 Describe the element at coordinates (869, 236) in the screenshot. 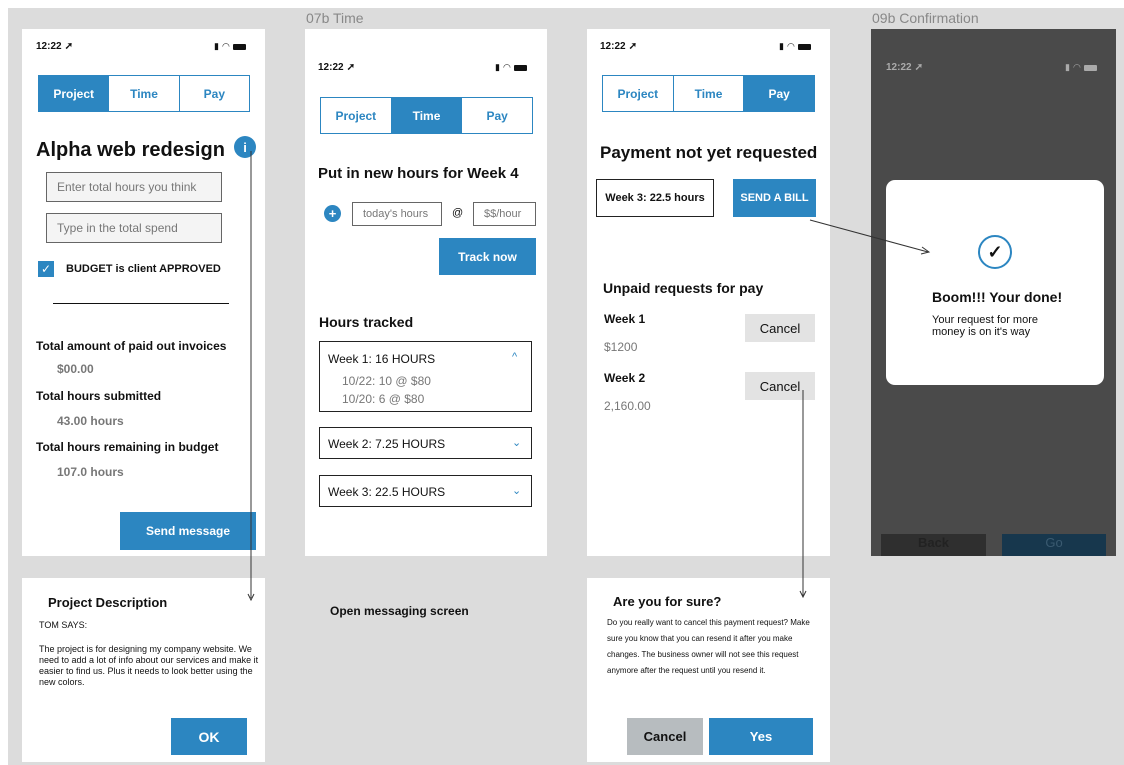

I see `connector-line` at that location.